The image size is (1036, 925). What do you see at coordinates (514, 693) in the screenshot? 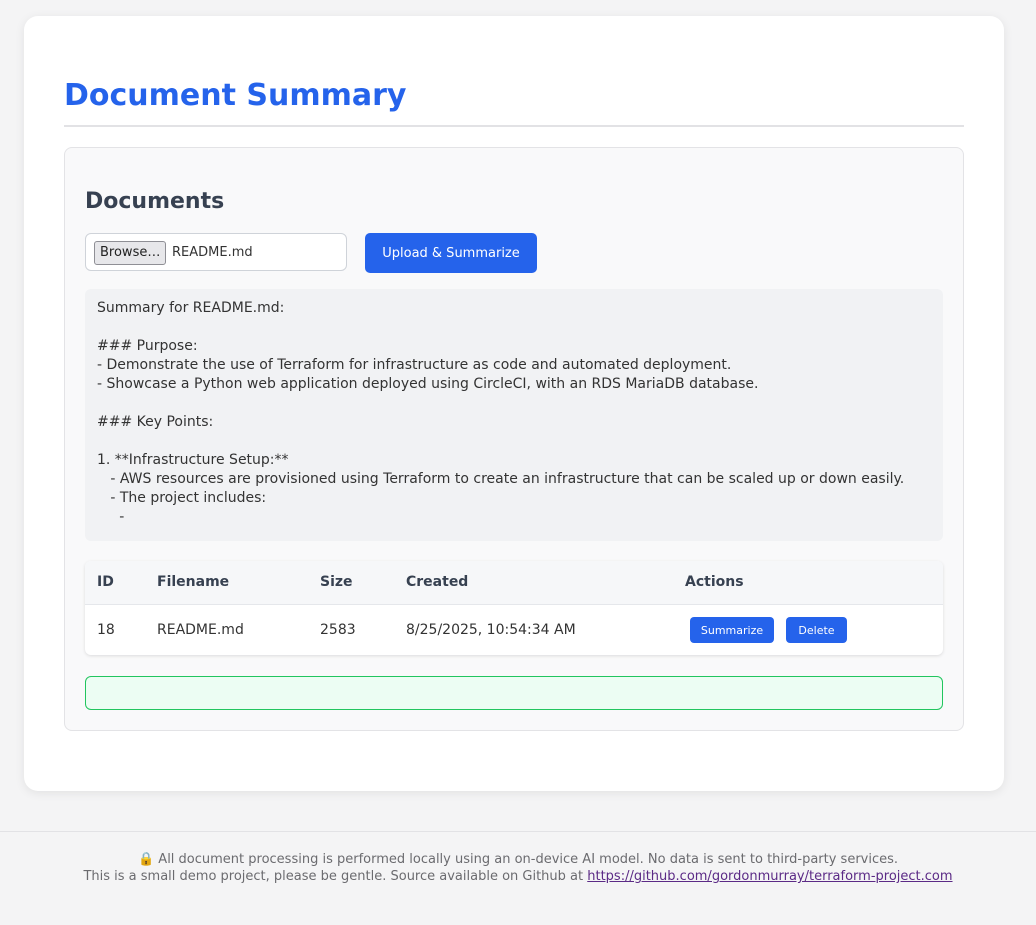
I see `status-message` at bounding box center [514, 693].